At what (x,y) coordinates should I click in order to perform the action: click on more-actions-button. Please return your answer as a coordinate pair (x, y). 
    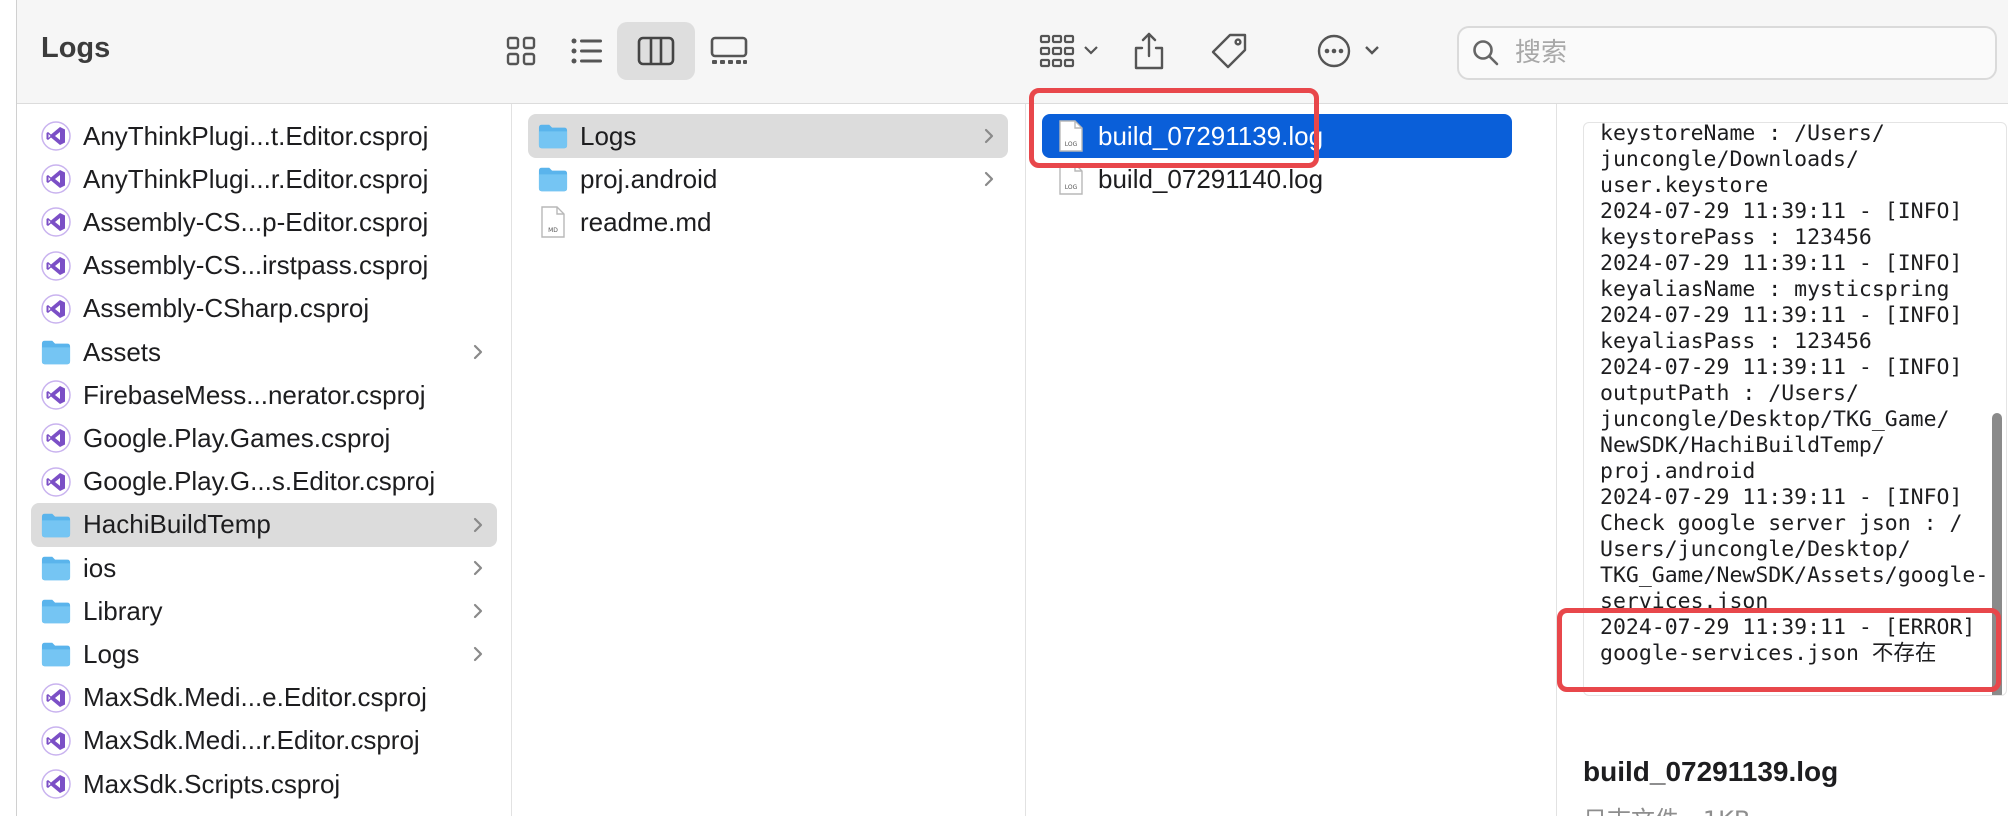
    Looking at the image, I should click on (1349, 51).